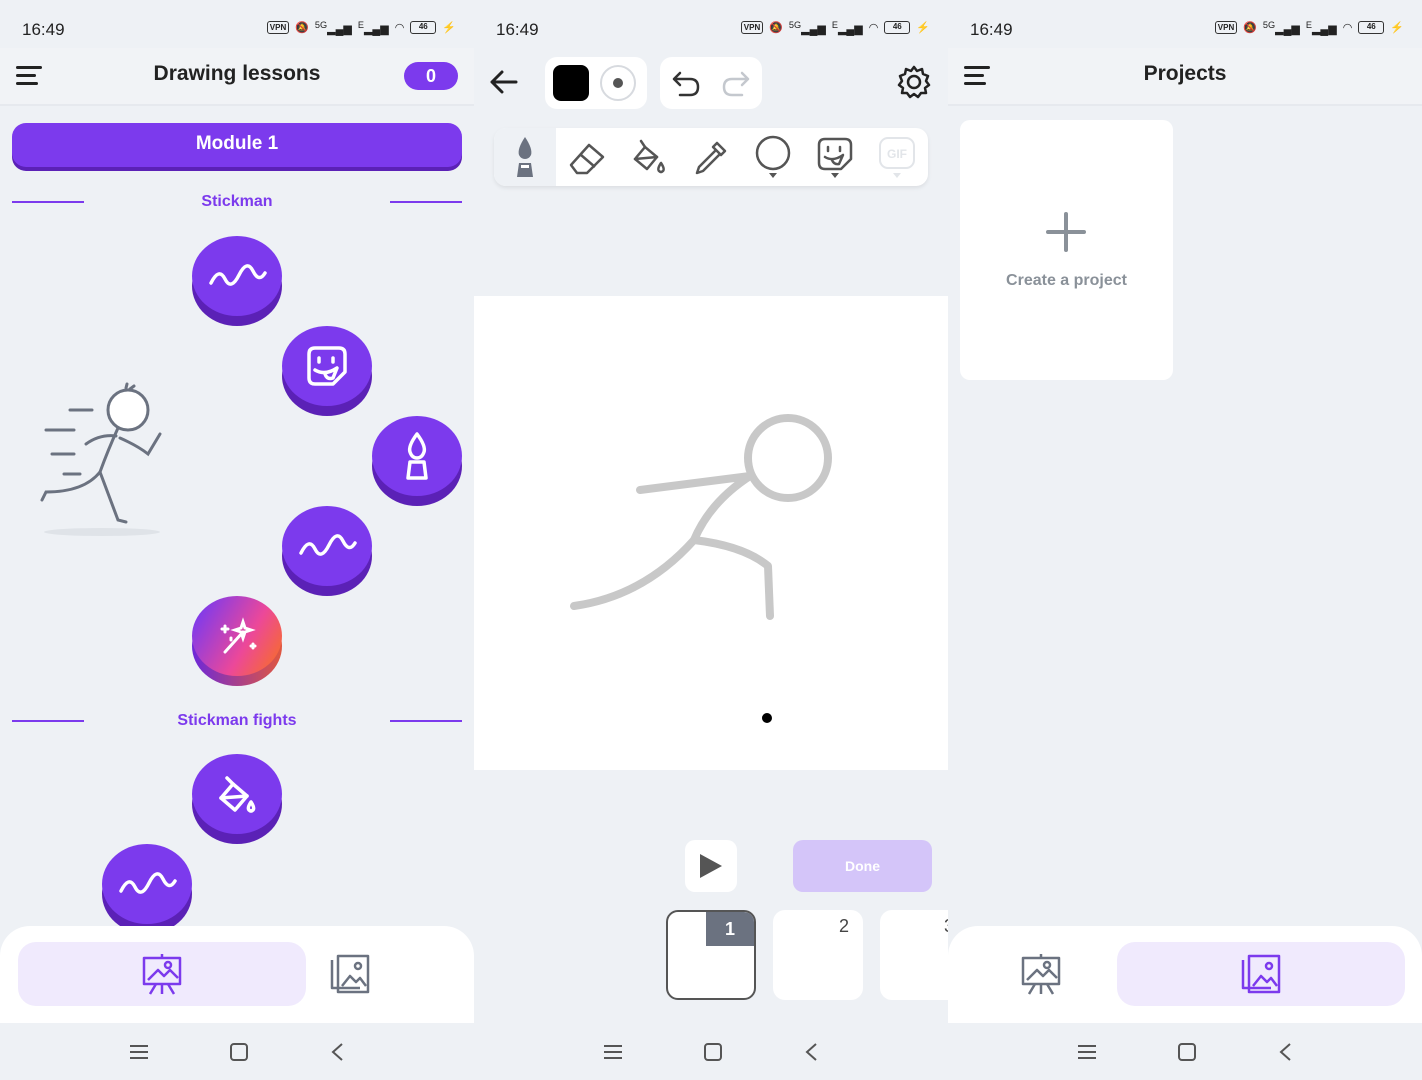 The width and height of the screenshot is (1422, 1080). Describe the element at coordinates (736, 83) in the screenshot. I see `redo-icon` at that location.